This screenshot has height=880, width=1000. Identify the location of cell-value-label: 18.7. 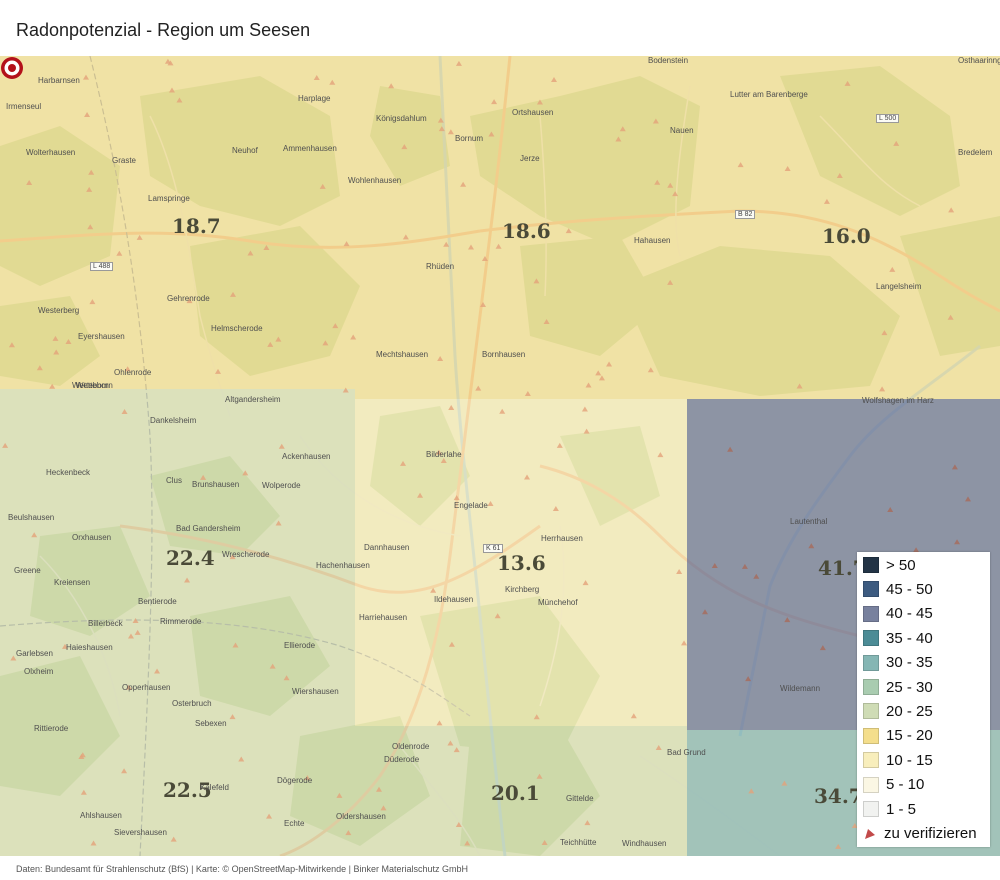
(196, 226).